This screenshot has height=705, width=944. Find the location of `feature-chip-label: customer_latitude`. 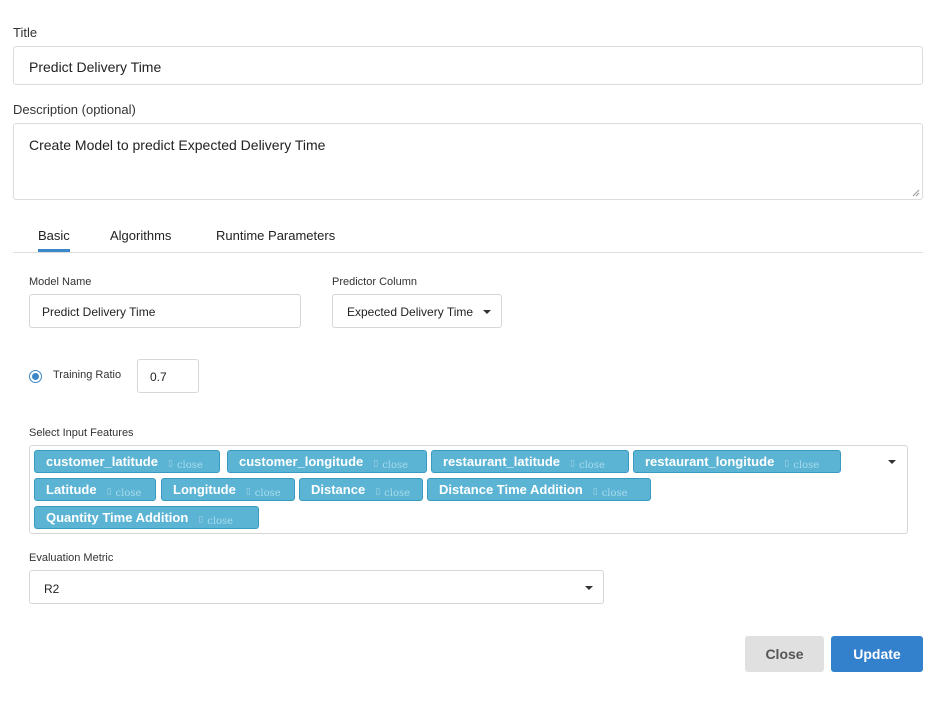

feature-chip-label: customer_latitude is located at coordinates (102, 461).